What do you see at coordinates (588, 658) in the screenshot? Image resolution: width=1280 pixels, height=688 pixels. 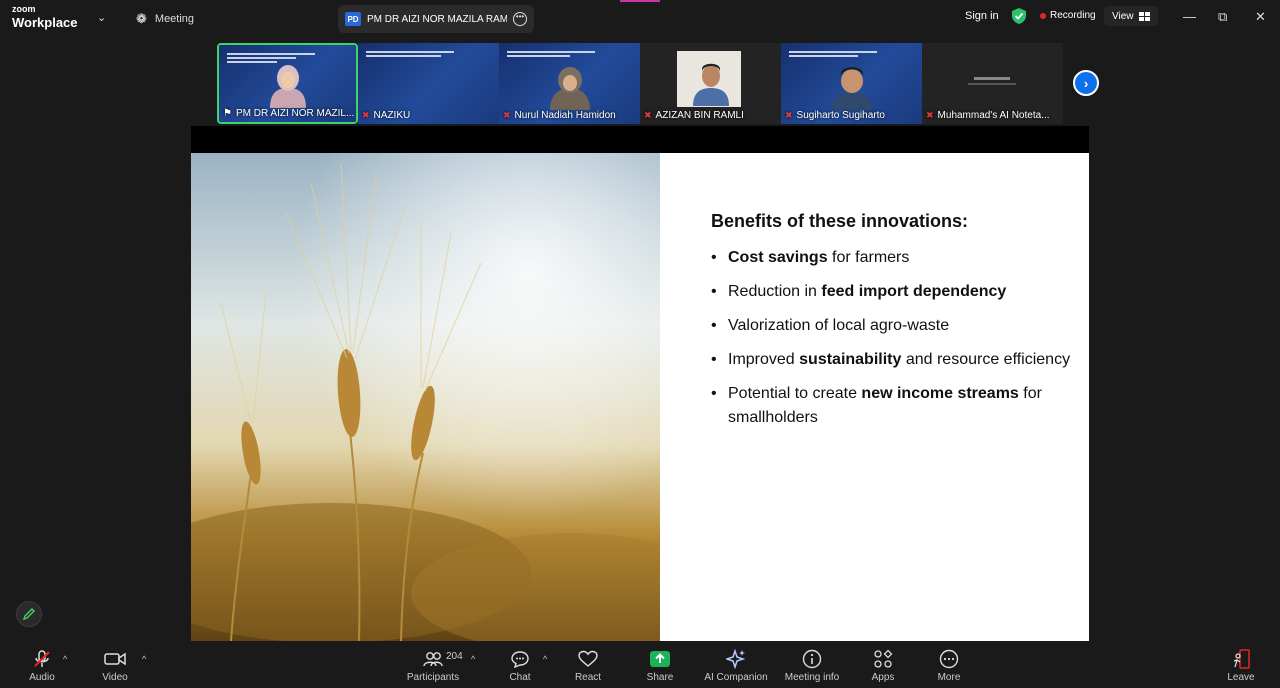 I see `heart-icon` at bounding box center [588, 658].